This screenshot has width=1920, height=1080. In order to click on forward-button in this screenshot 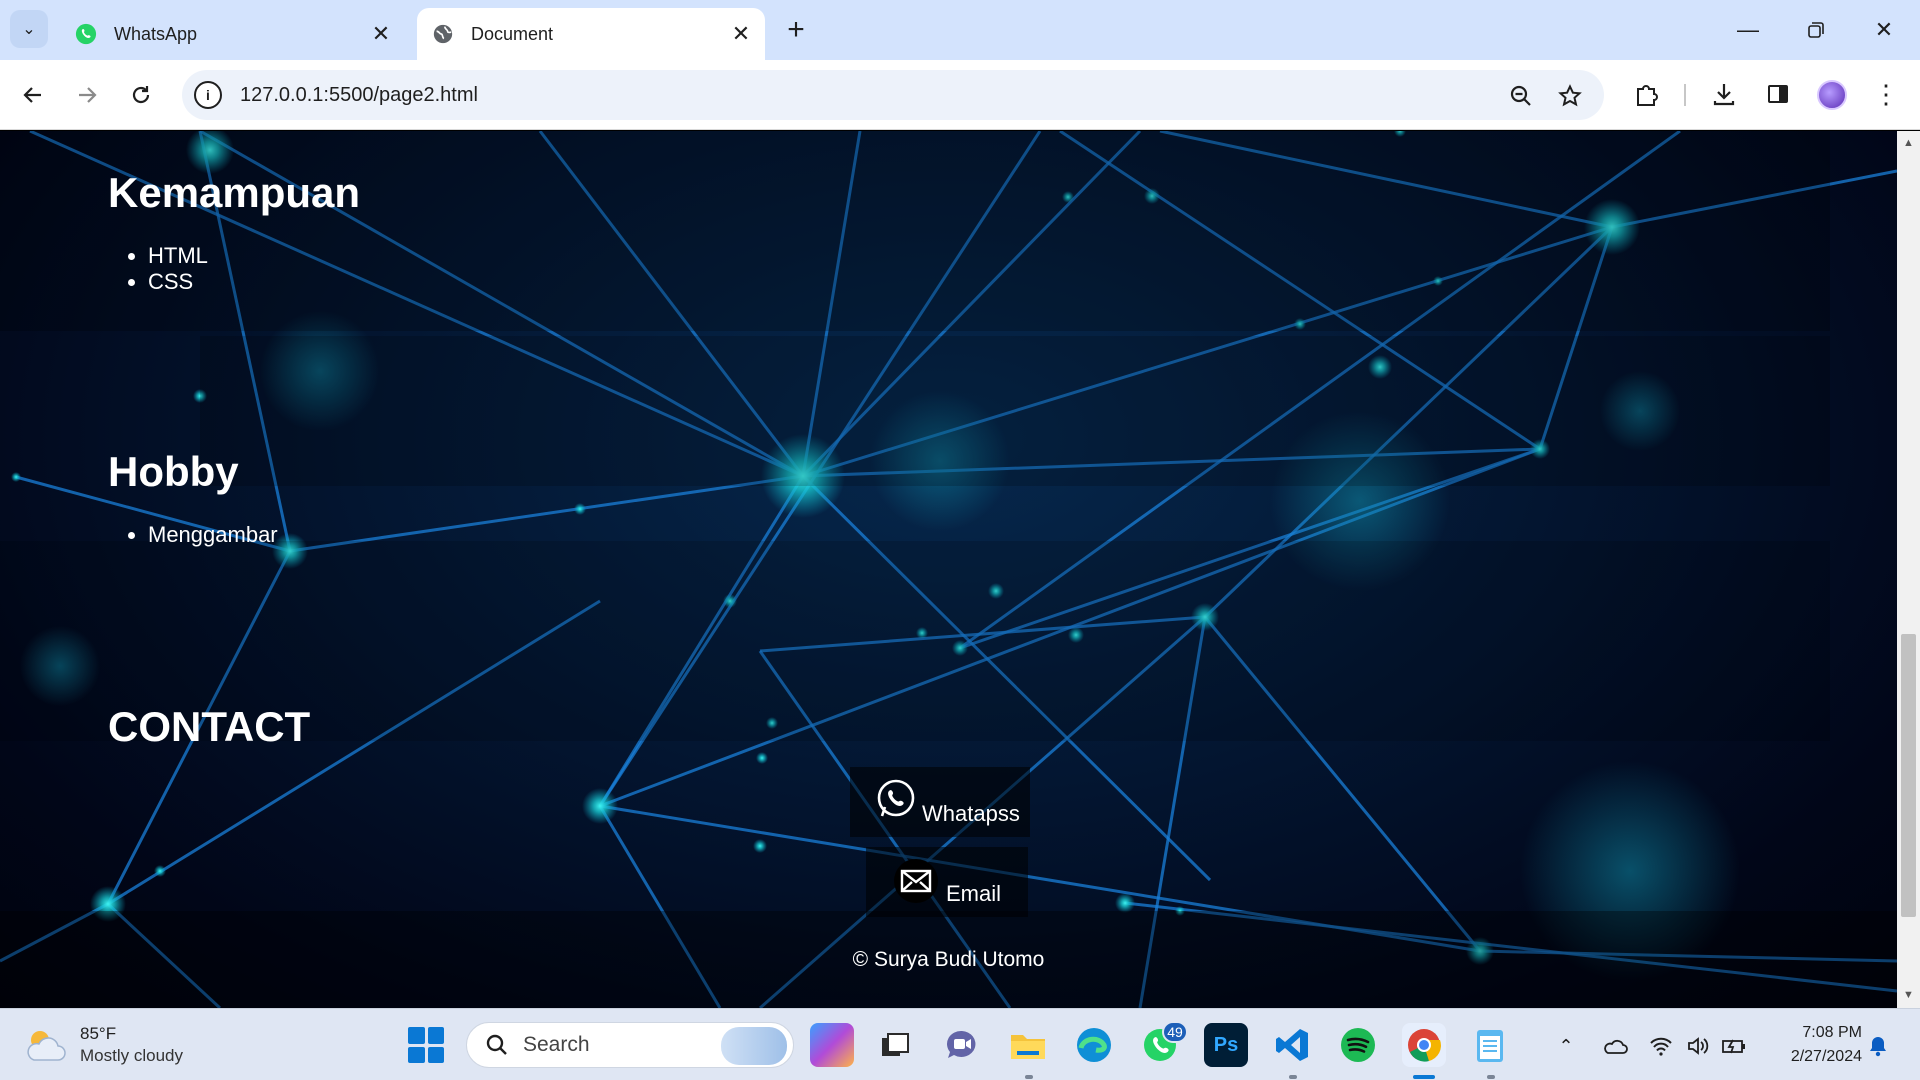, I will do `click(87, 95)`.